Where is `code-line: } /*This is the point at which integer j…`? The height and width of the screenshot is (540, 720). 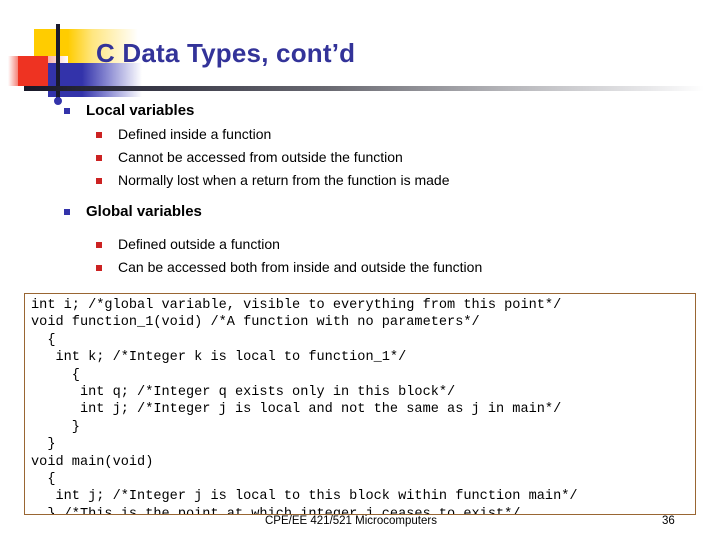
code-line: } /*This is the point at which integer j… is located at coordinates (276, 510).